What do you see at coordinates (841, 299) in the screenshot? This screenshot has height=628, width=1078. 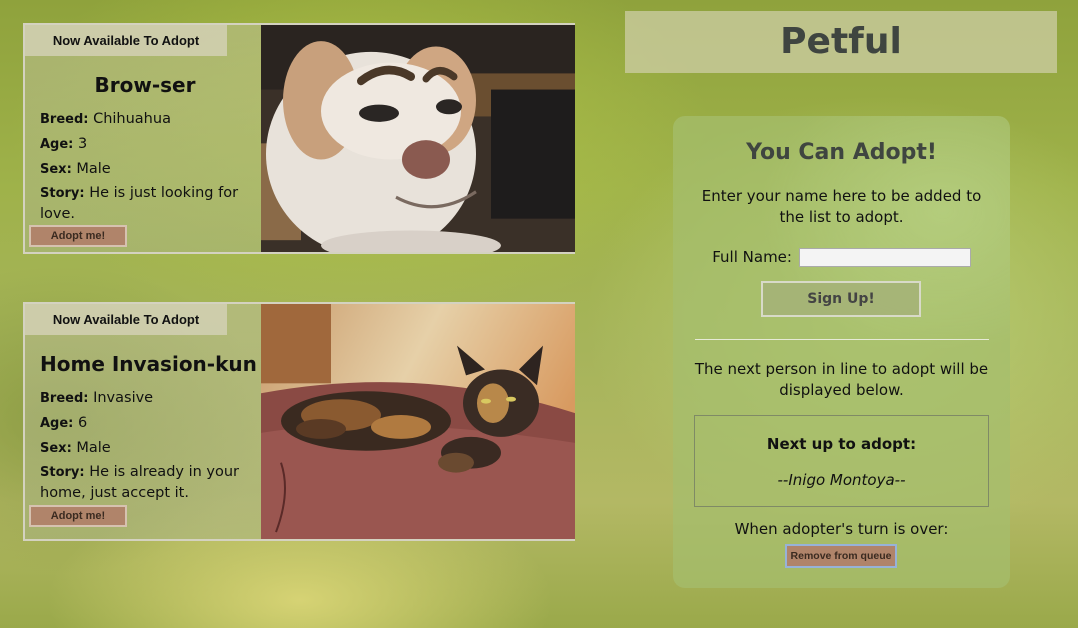 I see `sign-up-button: Sign Up!` at bounding box center [841, 299].